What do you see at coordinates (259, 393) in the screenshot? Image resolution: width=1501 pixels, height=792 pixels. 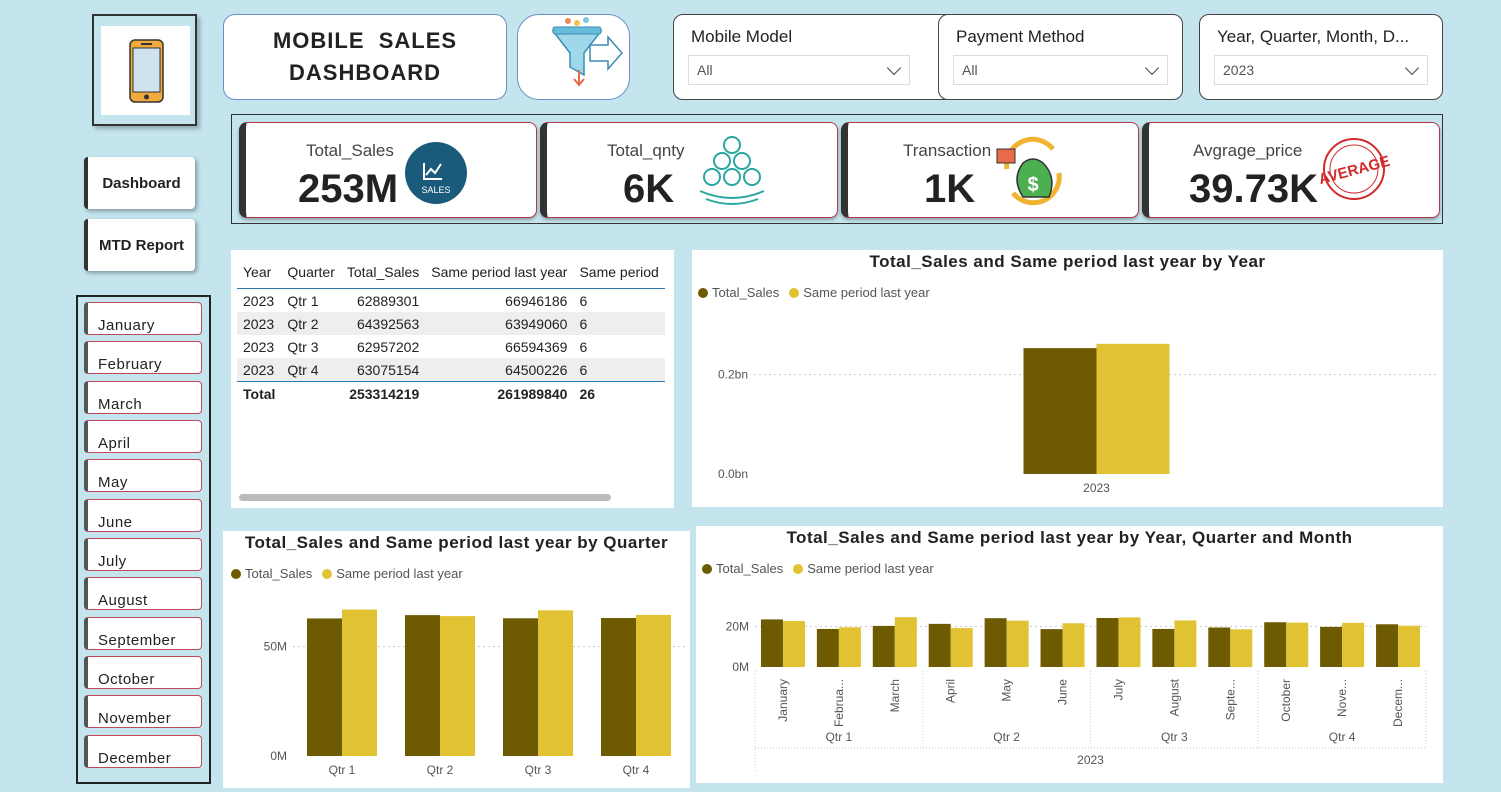 I see `table-cell: Total` at bounding box center [259, 393].